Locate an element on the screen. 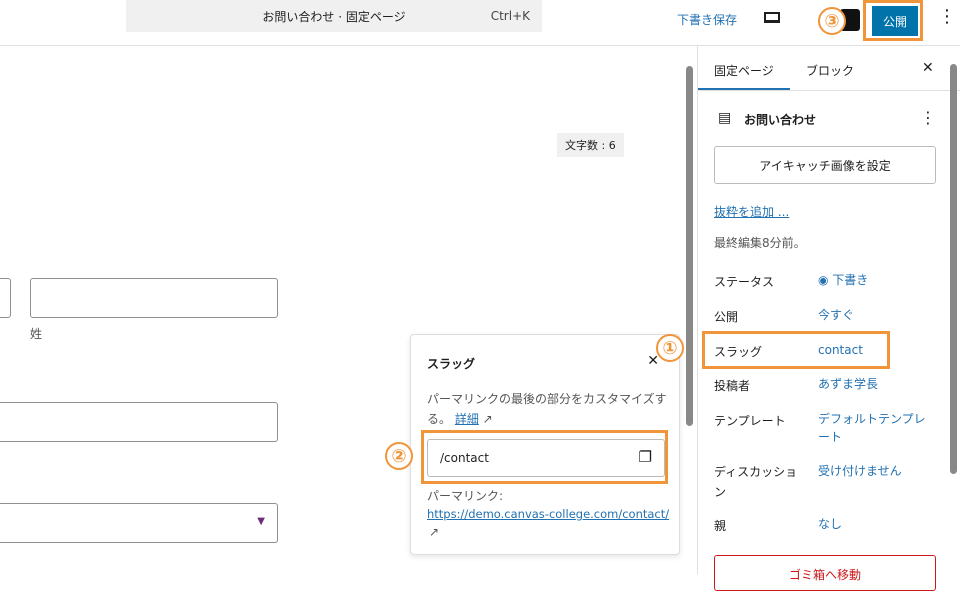  external-link-icon: ↗ is located at coordinates (434, 532).